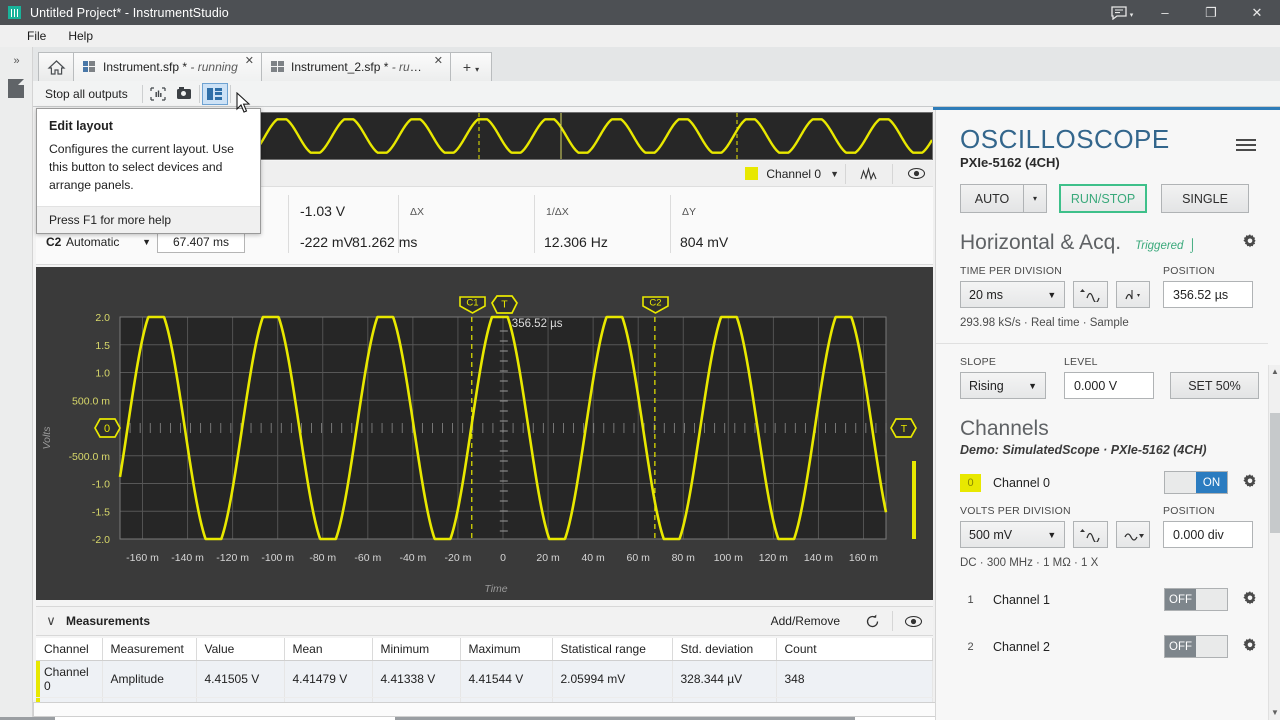 This screenshot has height=720, width=1280. What do you see at coordinates (1250, 243) in the screenshot?
I see `gear-icon` at bounding box center [1250, 243].